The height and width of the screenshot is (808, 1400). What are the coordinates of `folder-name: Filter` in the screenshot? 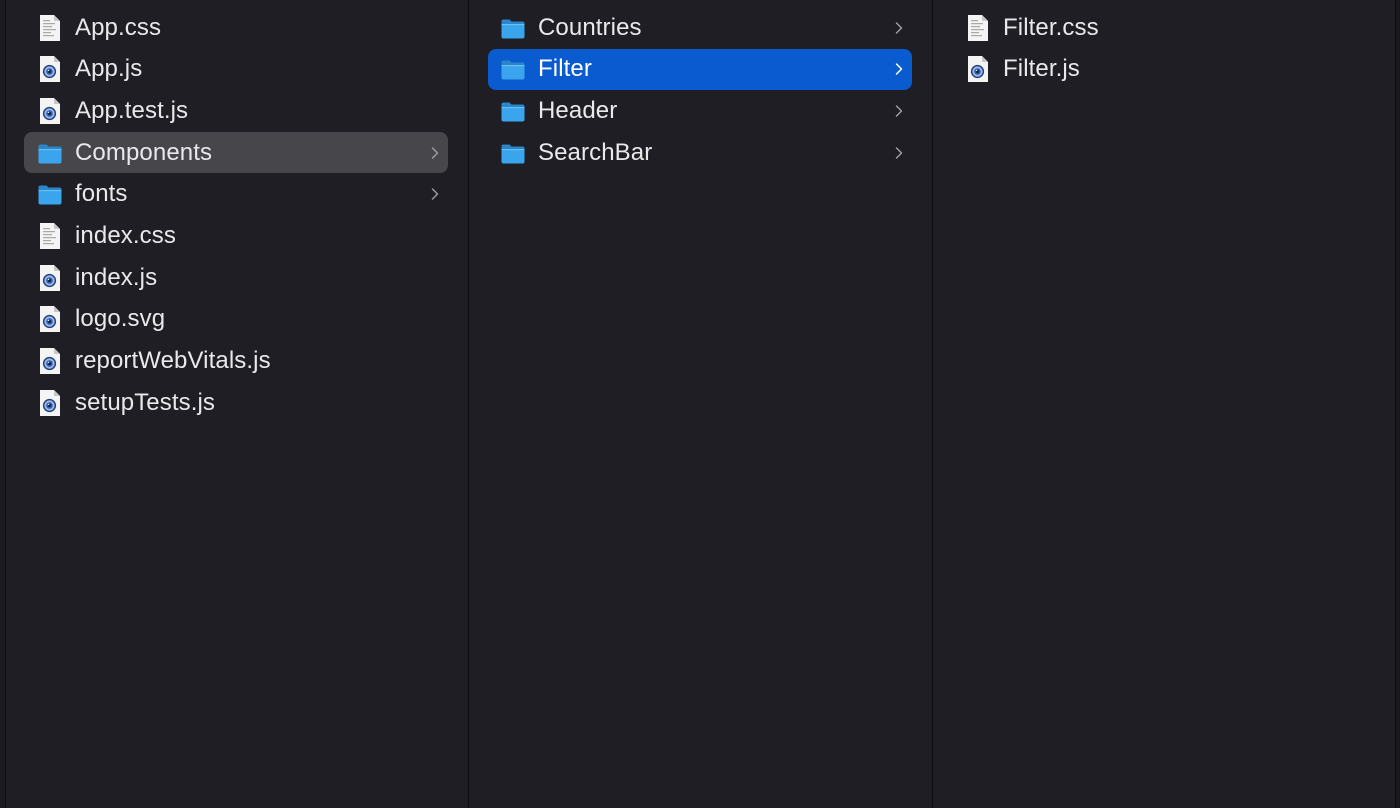 It's located at (565, 69).